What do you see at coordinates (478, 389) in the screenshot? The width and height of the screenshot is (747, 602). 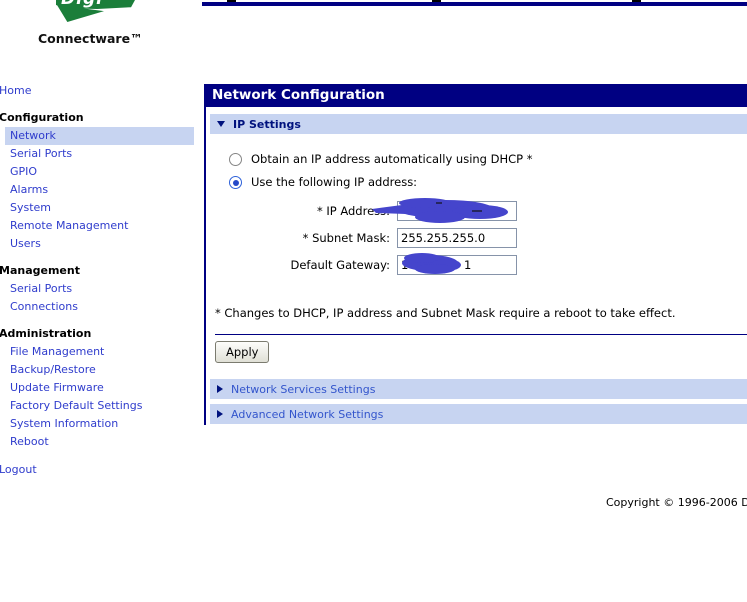 I see `section-bar-network-services-settings: Network Services Settings` at bounding box center [478, 389].